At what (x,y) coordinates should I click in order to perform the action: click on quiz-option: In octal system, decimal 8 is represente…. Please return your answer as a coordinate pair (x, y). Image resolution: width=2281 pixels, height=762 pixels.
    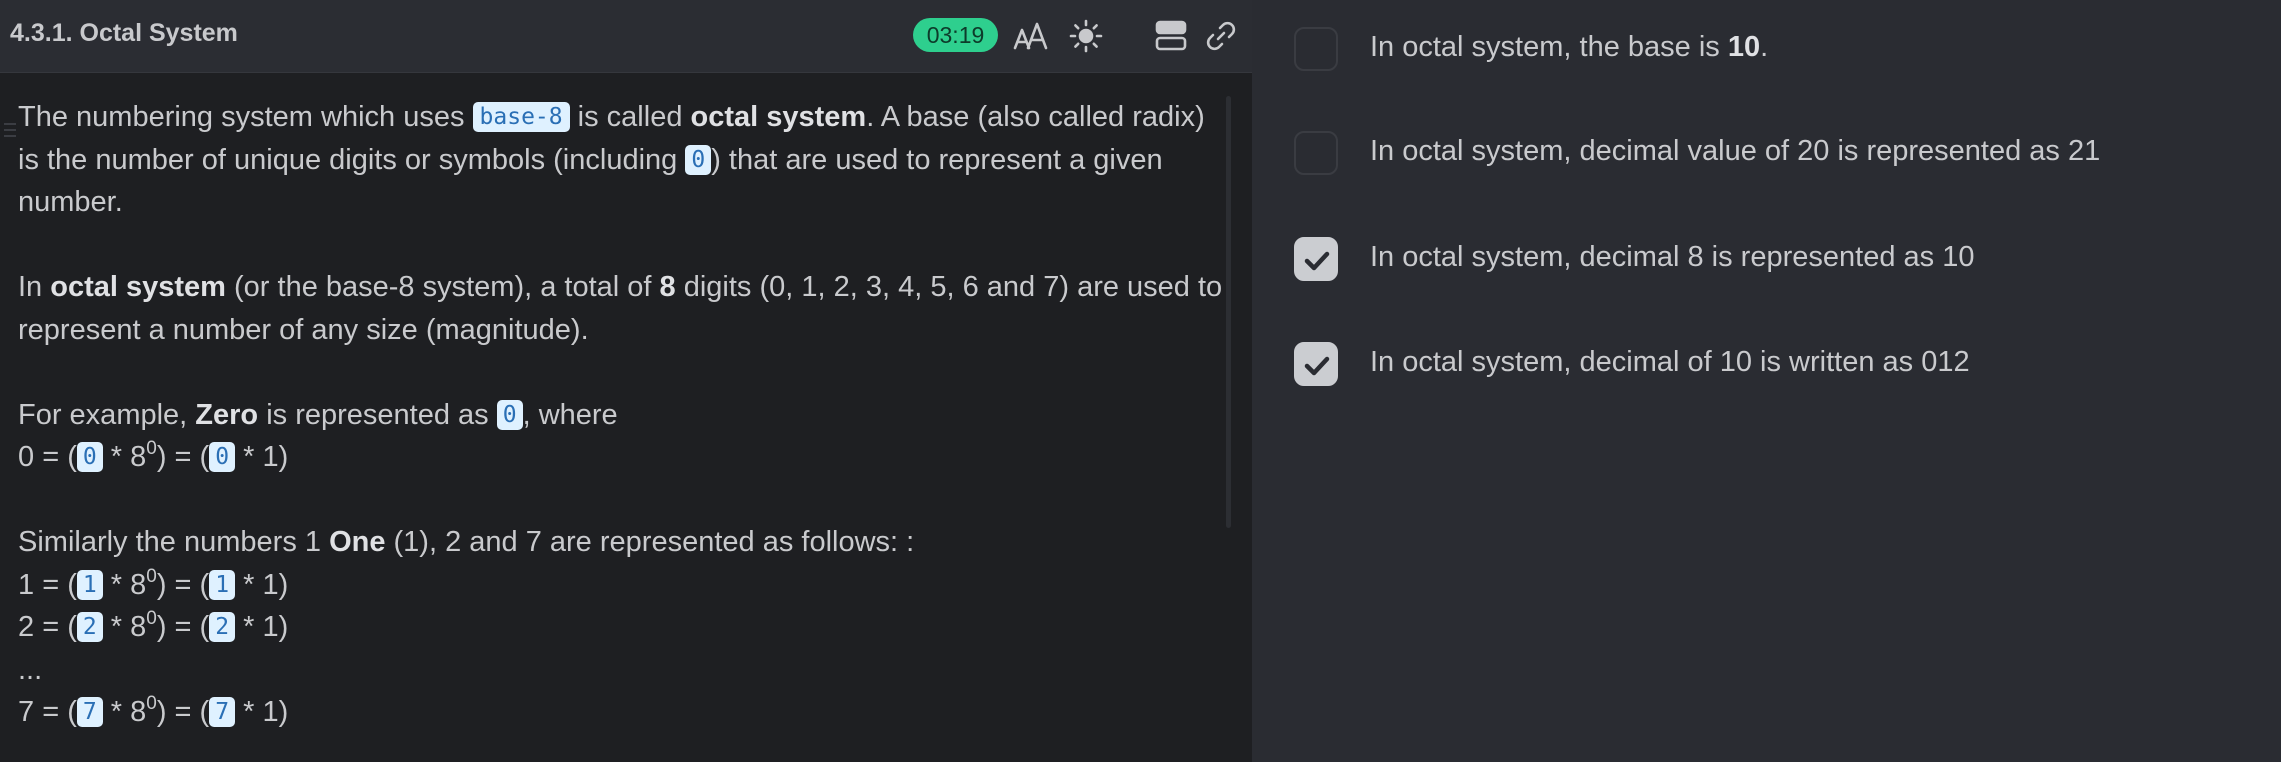
    Looking at the image, I should click on (1787, 260).